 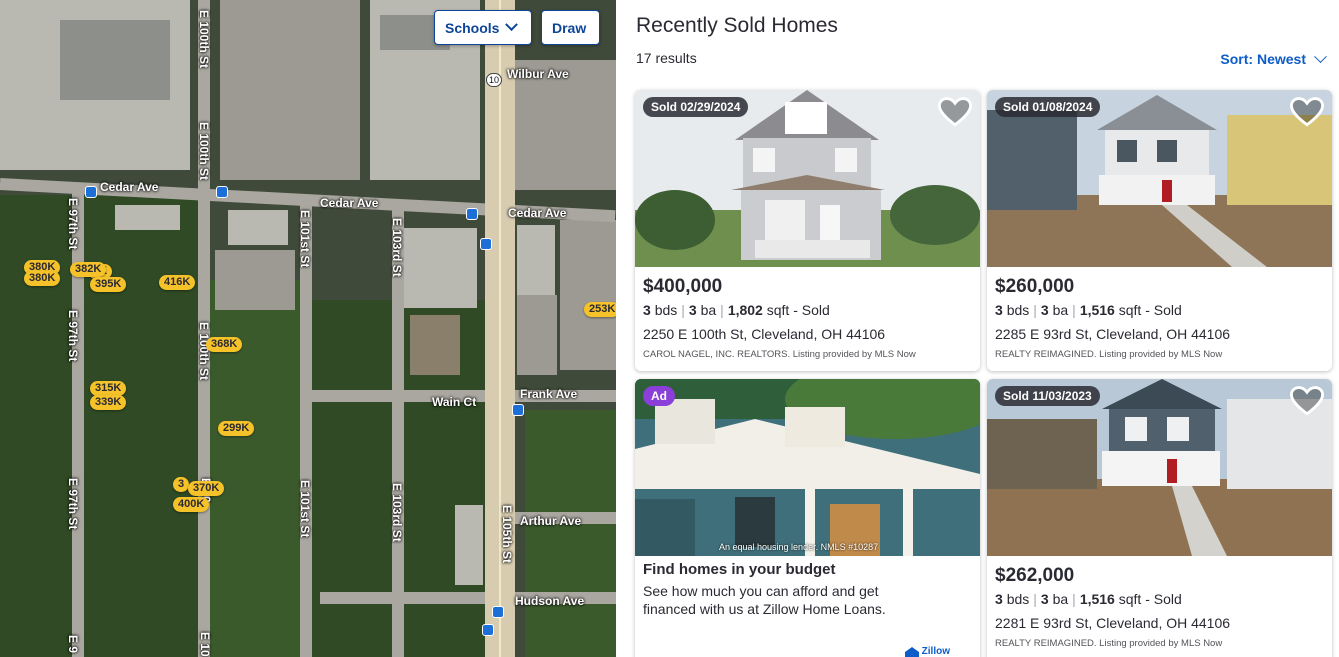 What do you see at coordinates (764, 334) in the screenshot?
I see `listing-address: 2250 E 100th St, Cleveland, OH 44106` at bounding box center [764, 334].